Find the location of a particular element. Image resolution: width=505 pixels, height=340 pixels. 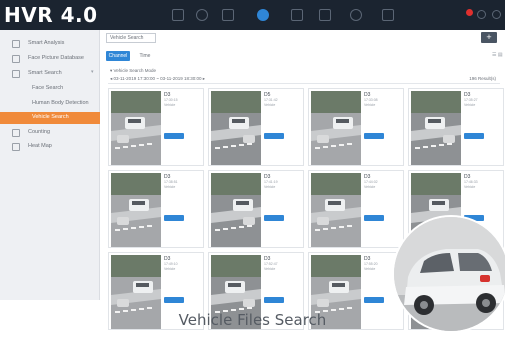

search-mode-label: ▾ Vehicle Search Mode is located at coordinates (133, 71).